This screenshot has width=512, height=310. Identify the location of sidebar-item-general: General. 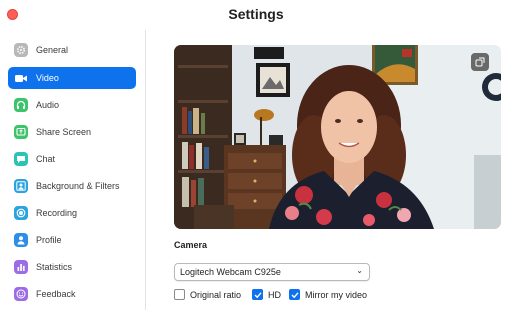
(72, 50).